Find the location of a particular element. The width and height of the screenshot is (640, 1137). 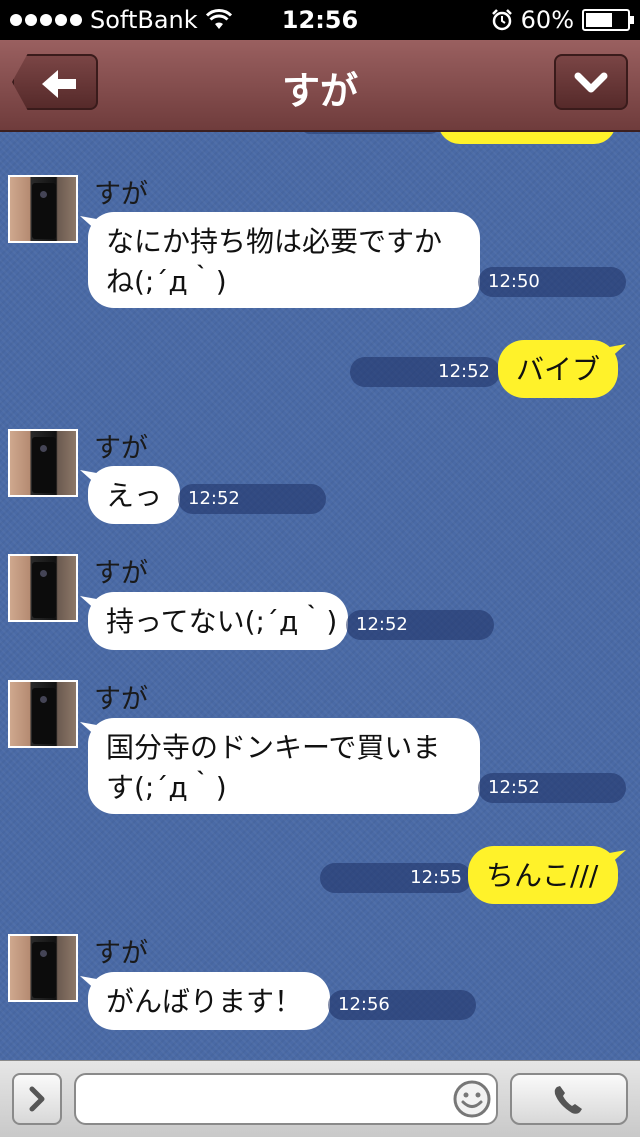

call-button is located at coordinates (569, 1099).